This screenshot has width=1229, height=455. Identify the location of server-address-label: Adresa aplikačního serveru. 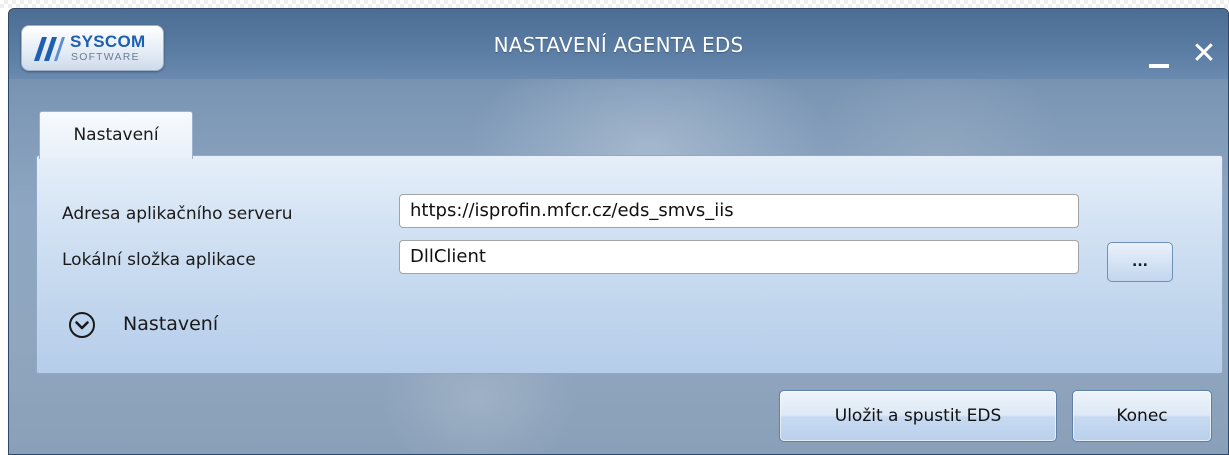
(177, 214).